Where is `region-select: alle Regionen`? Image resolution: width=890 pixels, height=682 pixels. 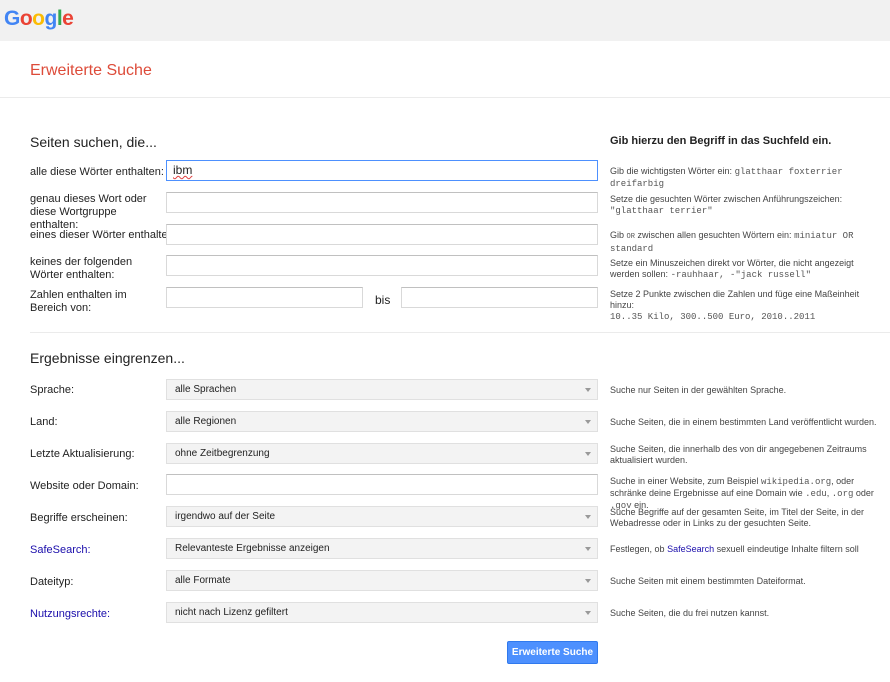 region-select: alle Regionen is located at coordinates (382, 421).